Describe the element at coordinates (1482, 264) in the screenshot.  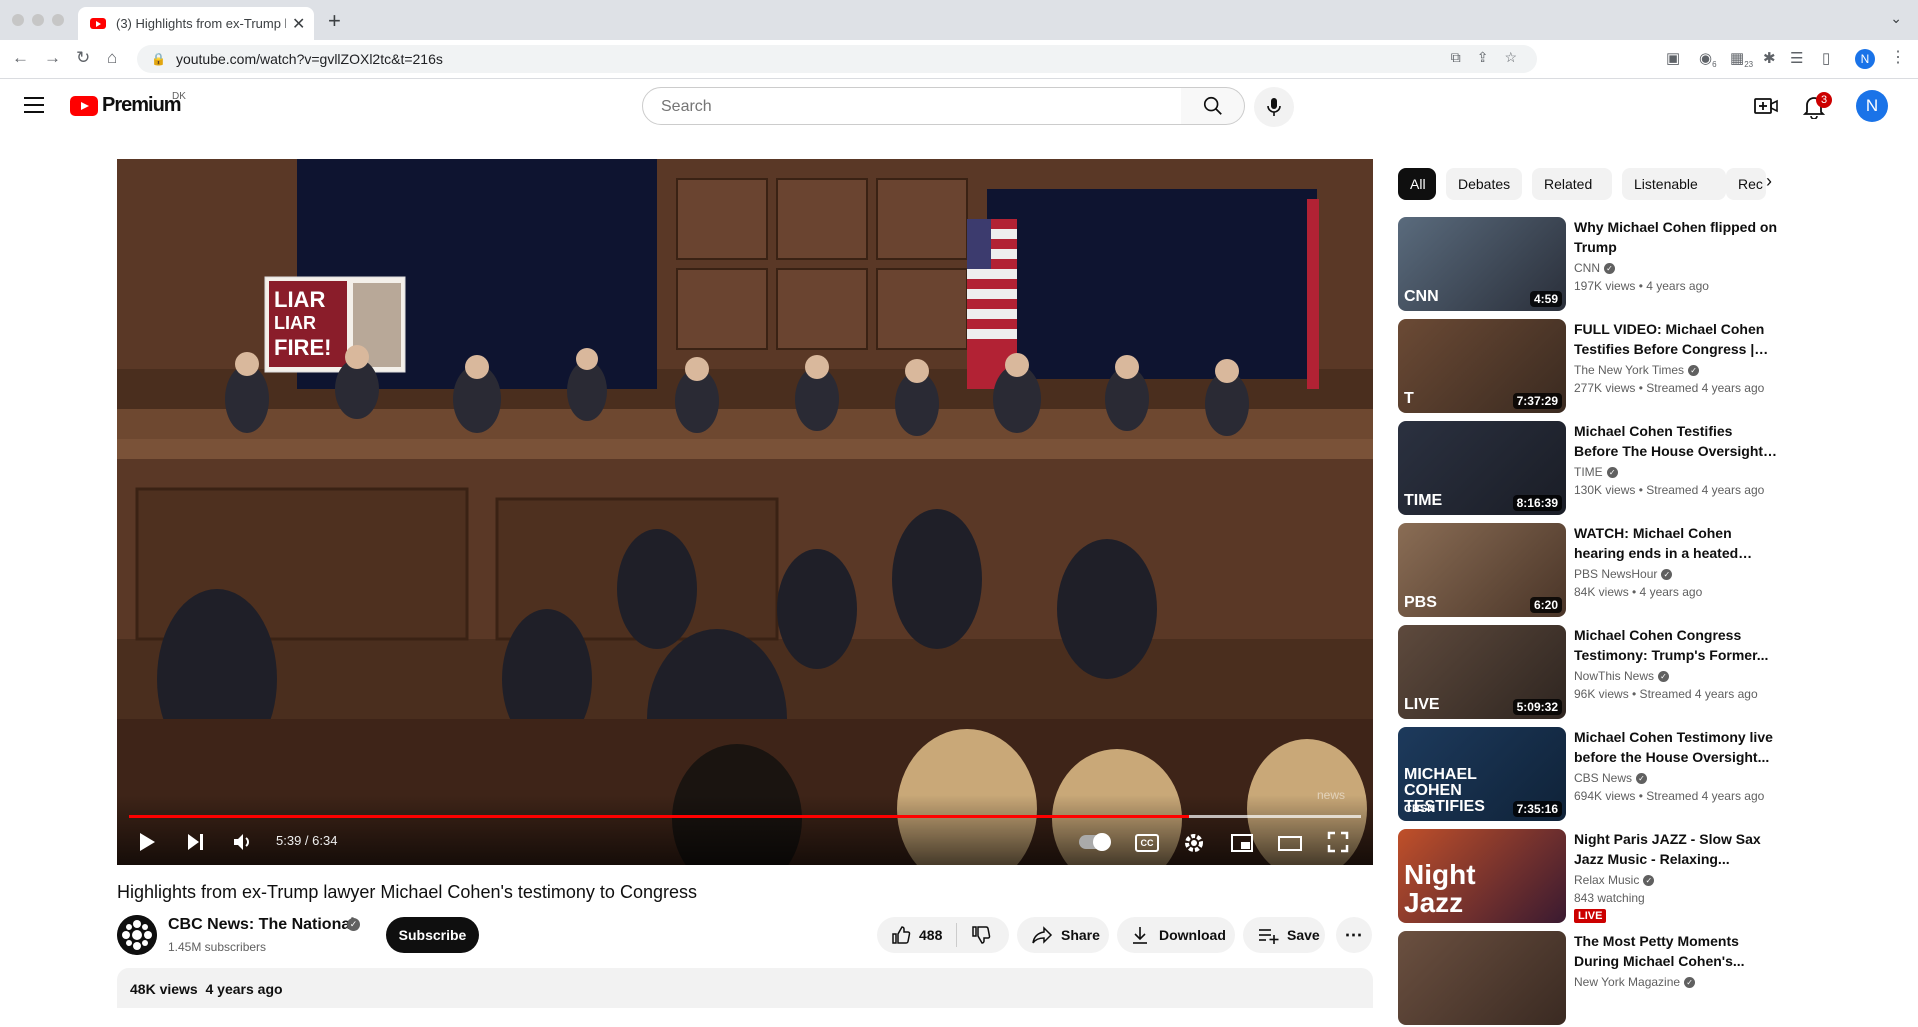
I see `video-thumbnail: CNN 4:59` at that location.